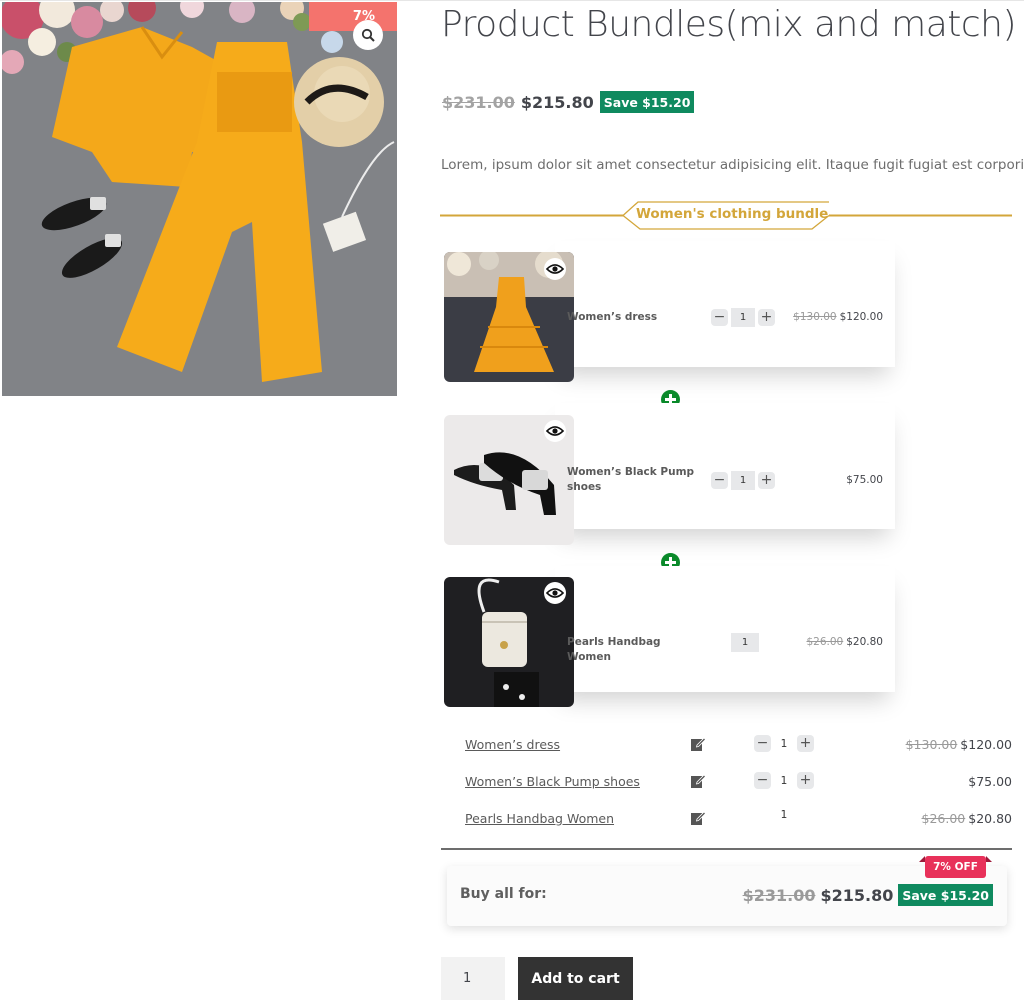 The width and height of the screenshot is (1024, 1007). What do you see at coordinates (575, 978) in the screenshot?
I see `add-to-cart-button: Add to cart` at bounding box center [575, 978].